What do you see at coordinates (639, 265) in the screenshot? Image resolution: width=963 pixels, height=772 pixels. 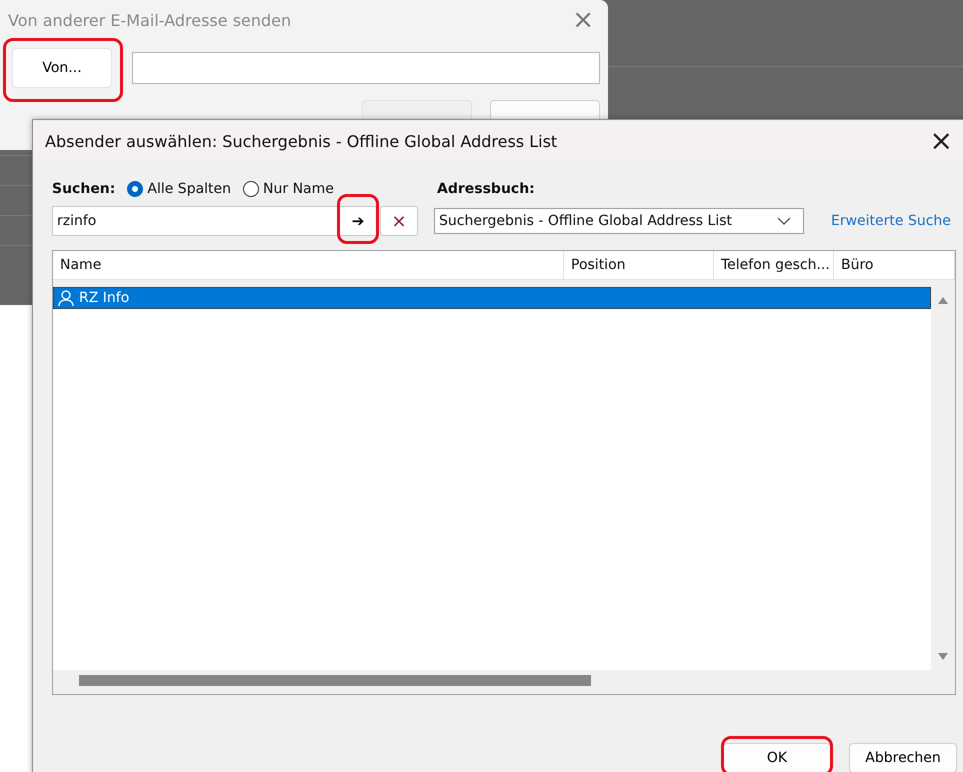 I see `column-header: Position` at bounding box center [639, 265].